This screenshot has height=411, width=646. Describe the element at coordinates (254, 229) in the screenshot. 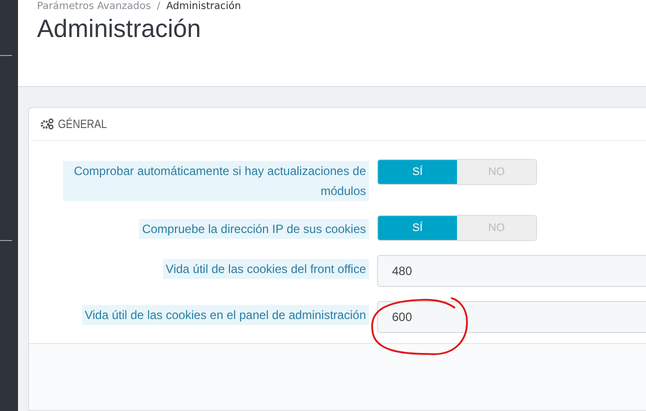

I see `field-label: Compruebe la dirección IP de sus cookies` at that location.